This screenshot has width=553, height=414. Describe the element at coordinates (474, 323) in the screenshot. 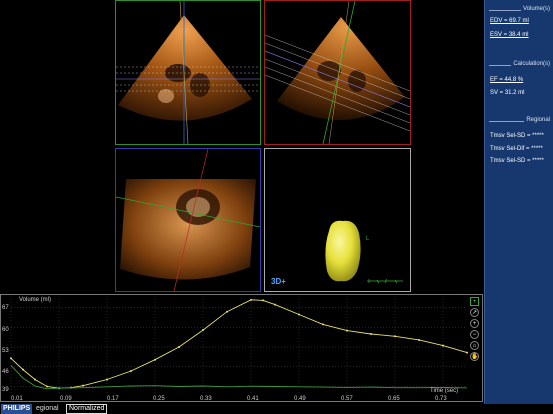

I see `zoom-in-button: +` at that location.